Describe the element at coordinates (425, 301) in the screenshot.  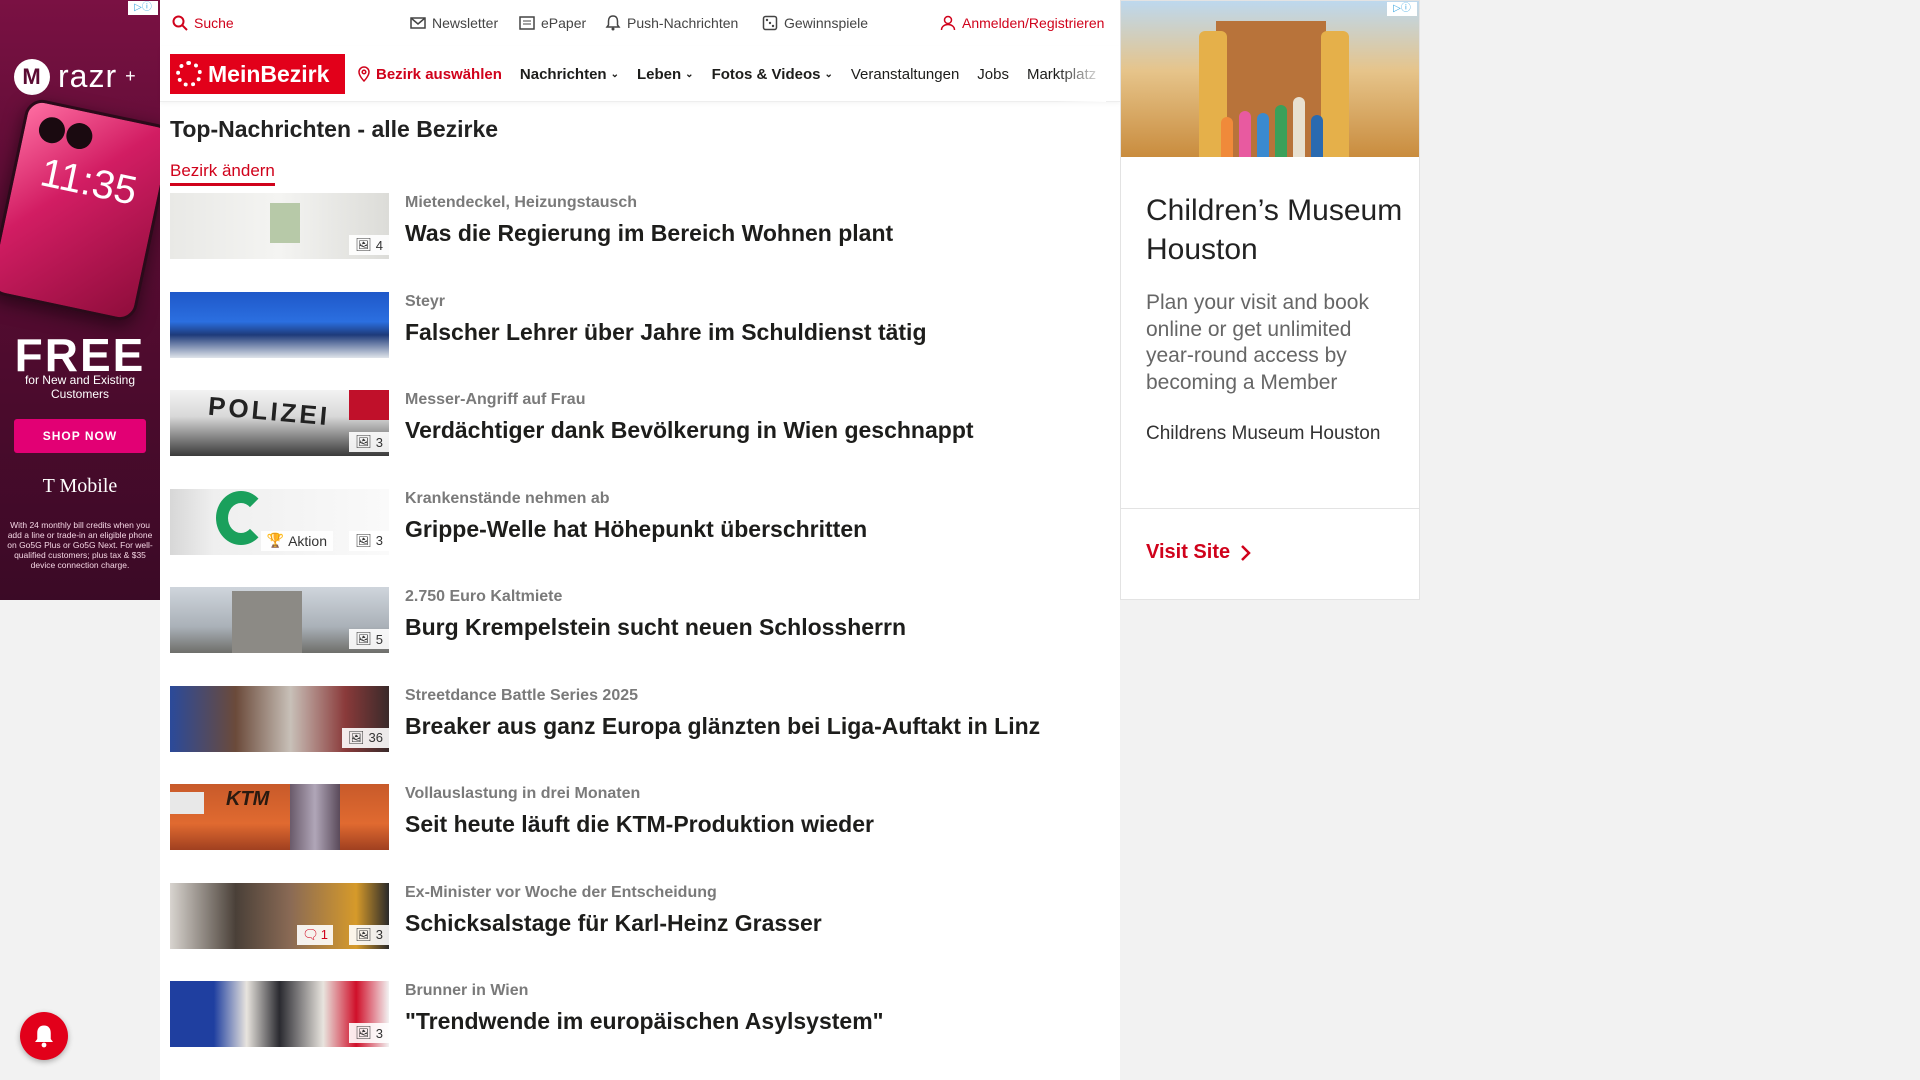
I see `article-kicker: Steyr` at that location.